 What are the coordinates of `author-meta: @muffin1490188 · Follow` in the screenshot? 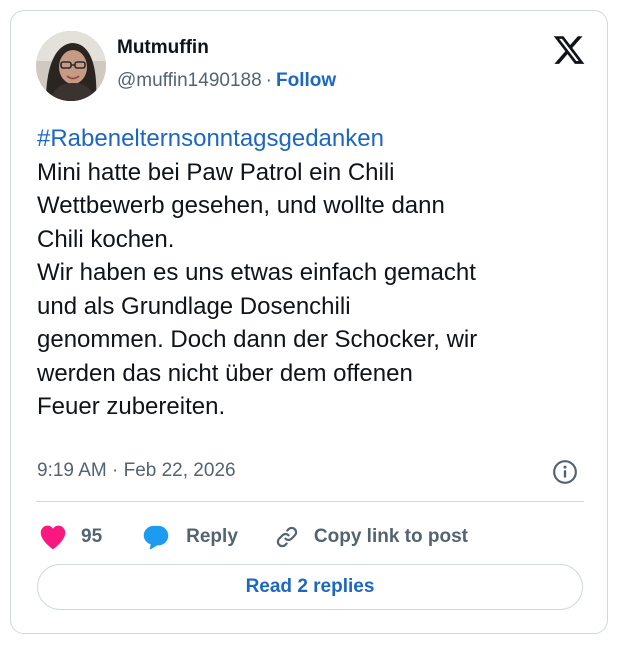 It's located at (226, 81).